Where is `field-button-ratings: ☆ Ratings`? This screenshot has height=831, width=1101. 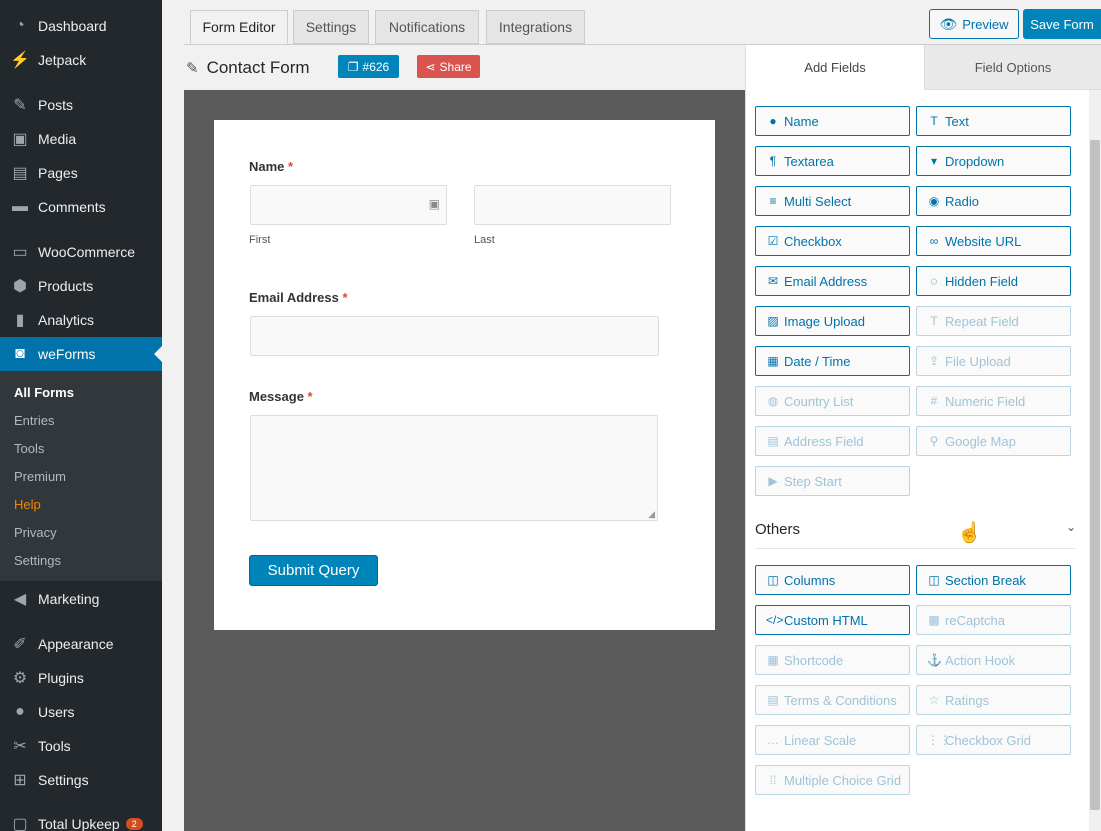
field-button-ratings: ☆ Ratings is located at coordinates (993, 700).